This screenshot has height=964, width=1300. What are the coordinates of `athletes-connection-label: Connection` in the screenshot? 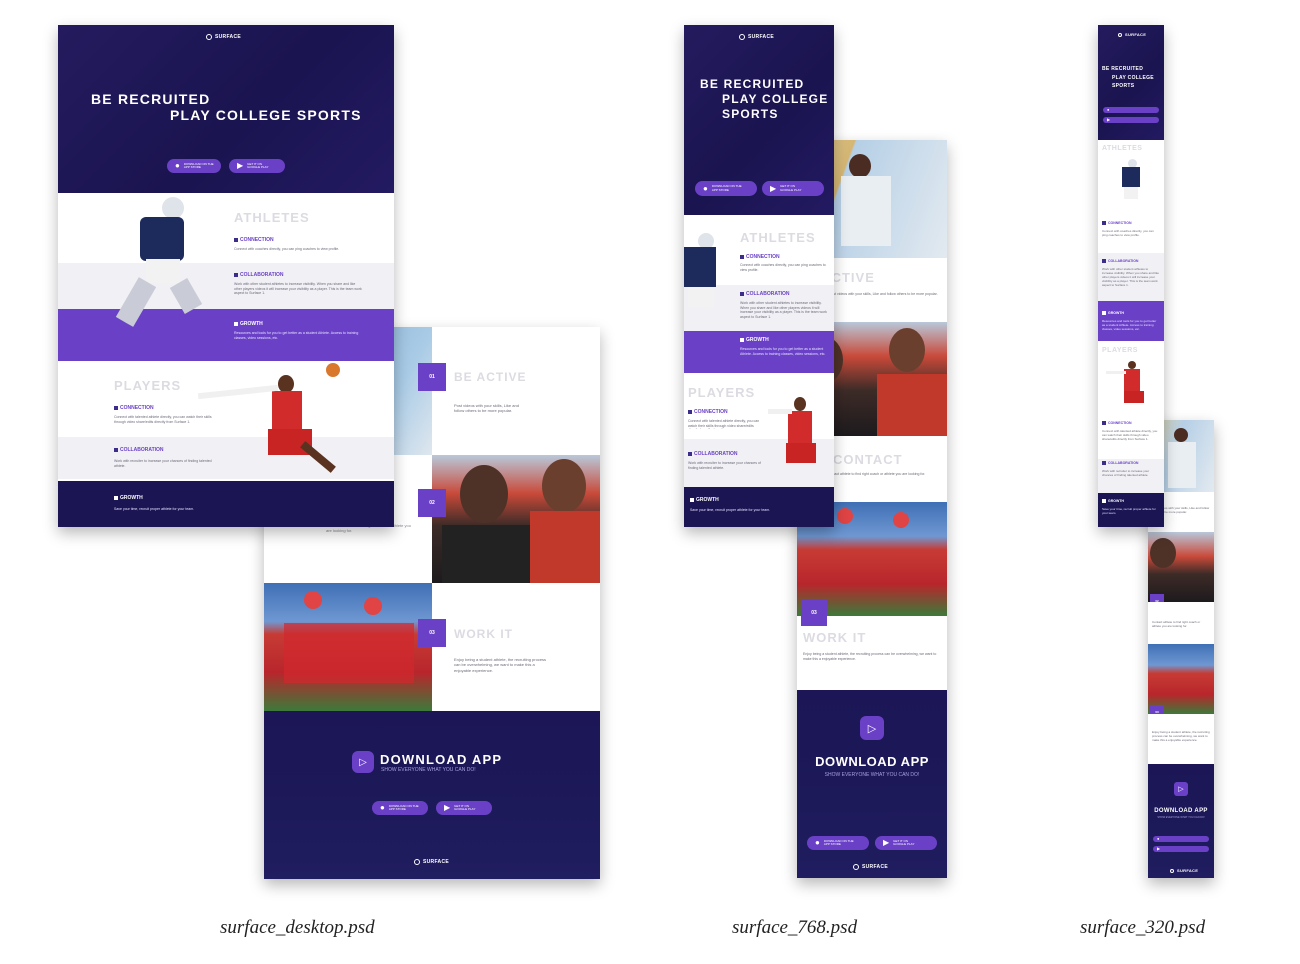 It's located at (254, 240).